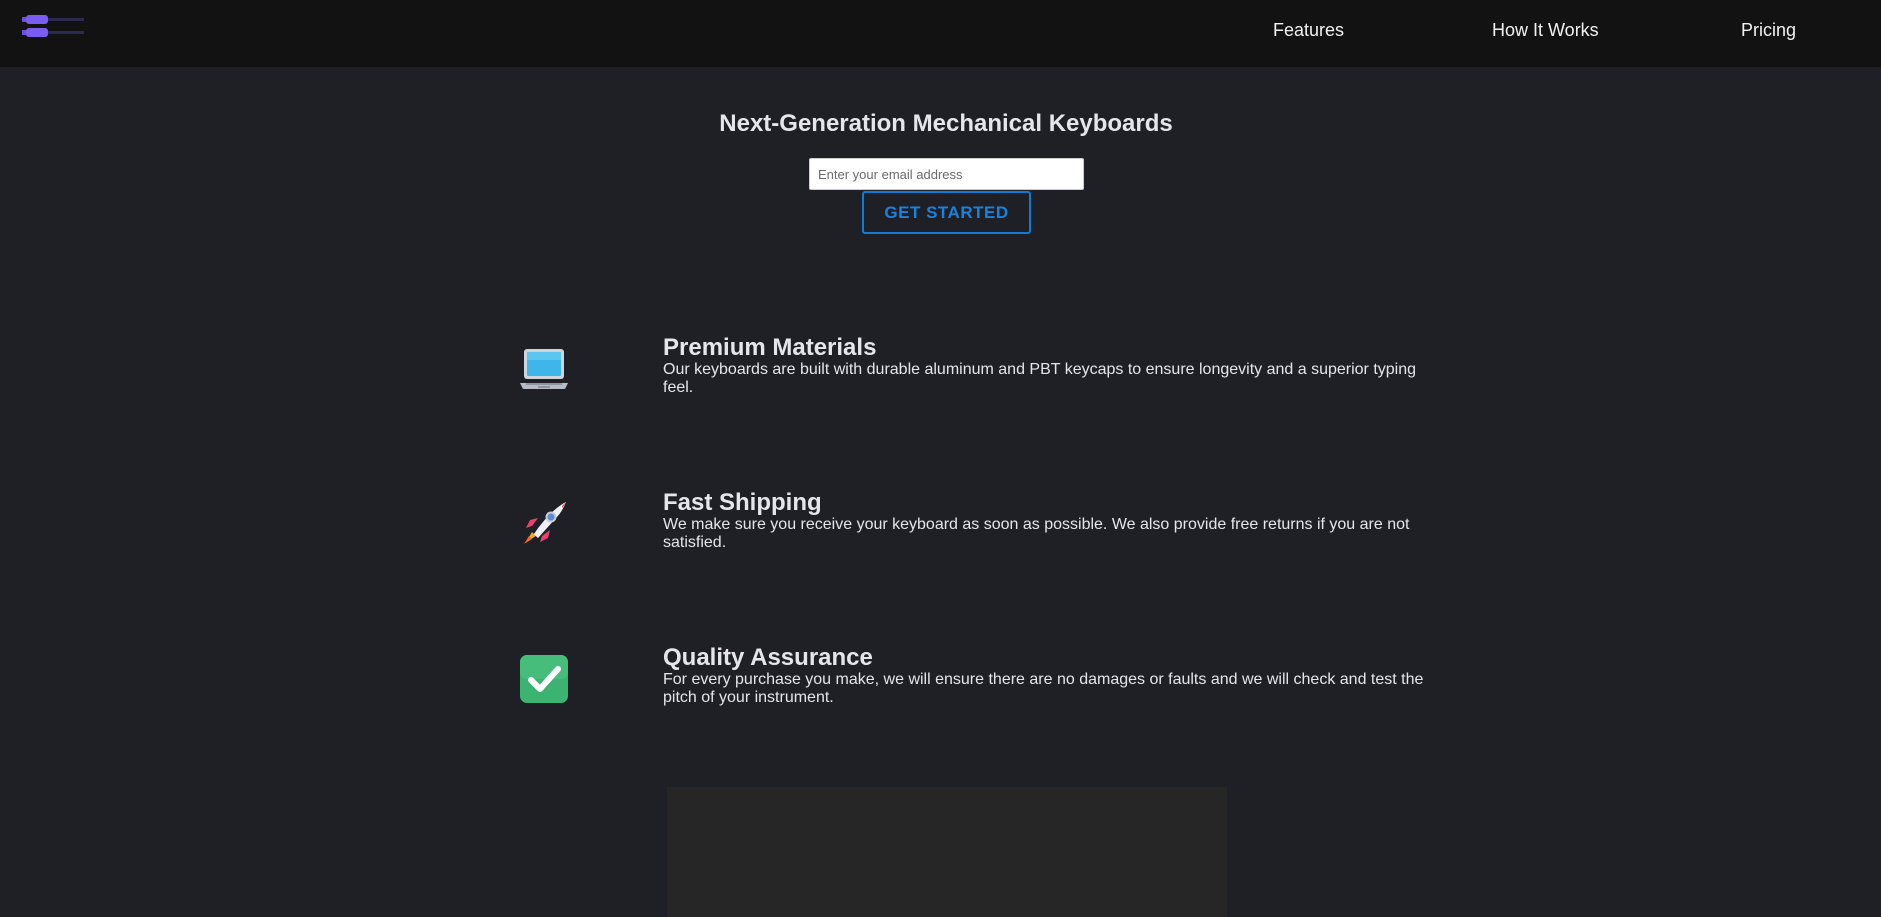  Describe the element at coordinates (947, 852) in the screenshot. I see `video-embed` at that location.